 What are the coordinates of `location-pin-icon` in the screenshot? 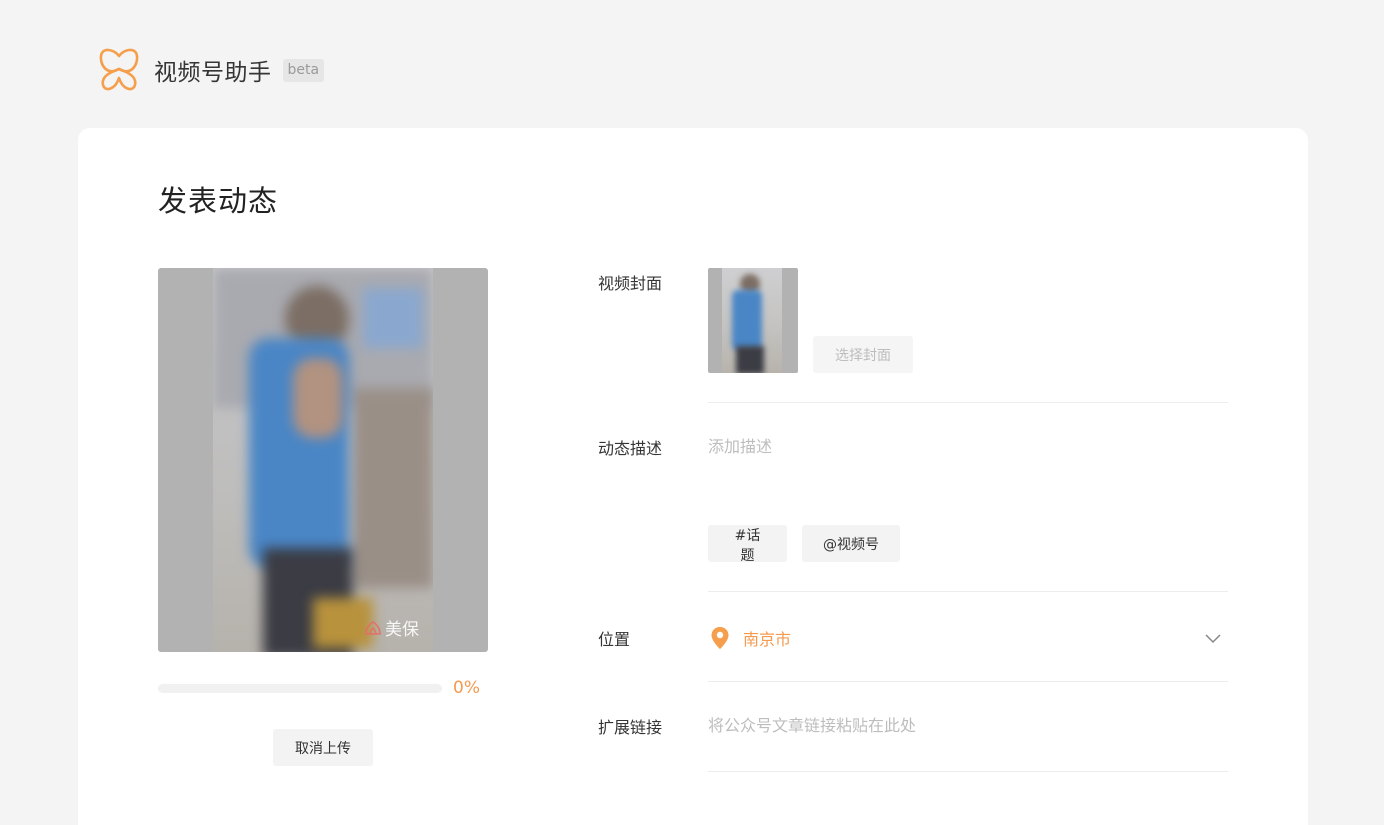 It's located at (720, 638).